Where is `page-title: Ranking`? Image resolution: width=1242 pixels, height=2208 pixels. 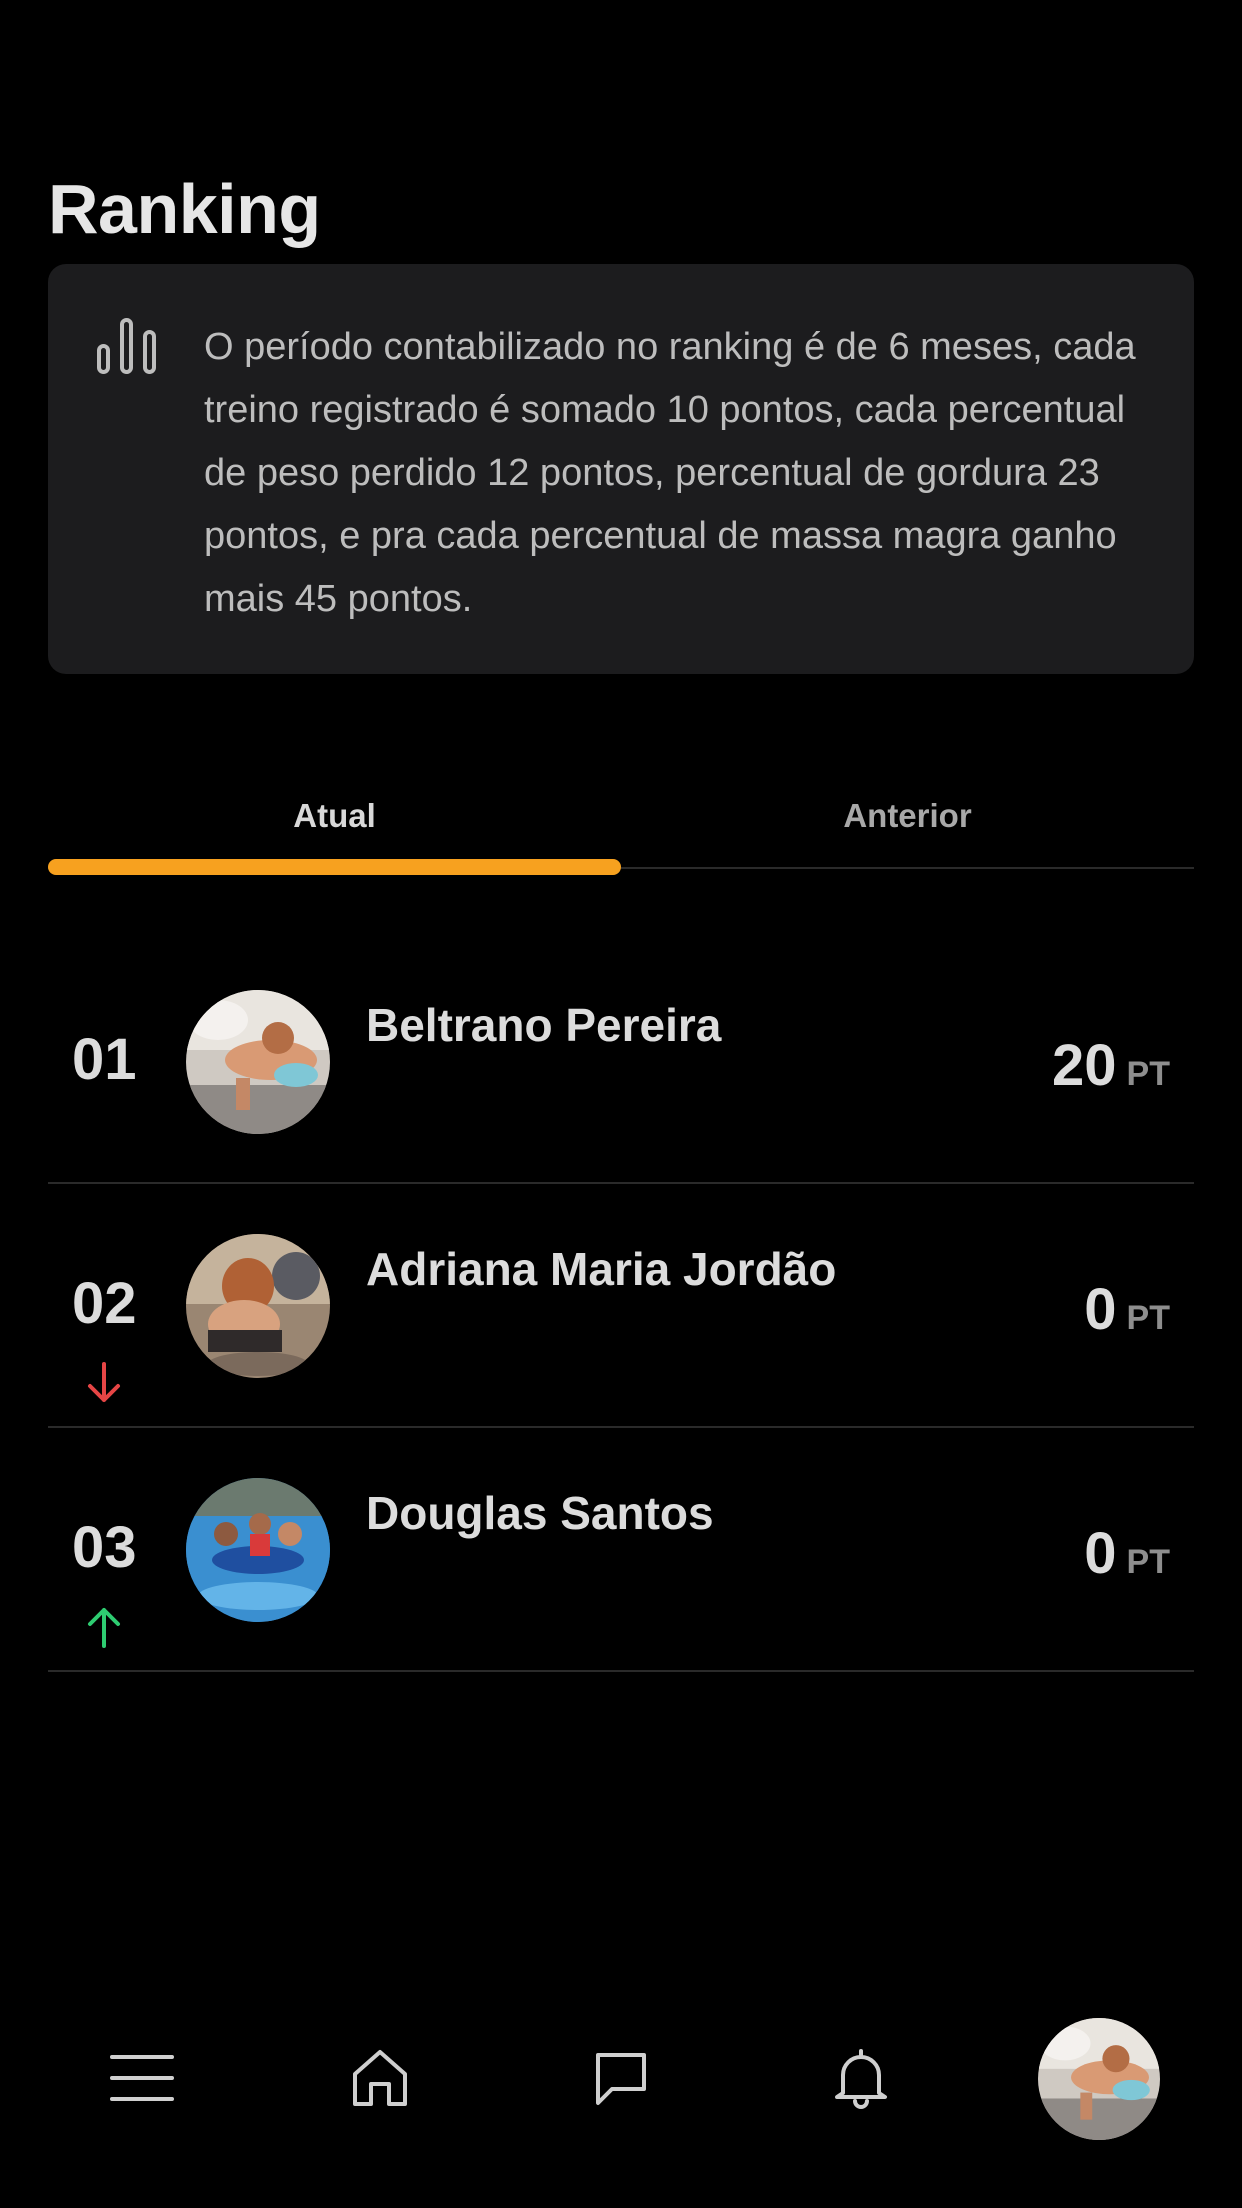 page-title: Ranking is located at coordinates (184, 208).